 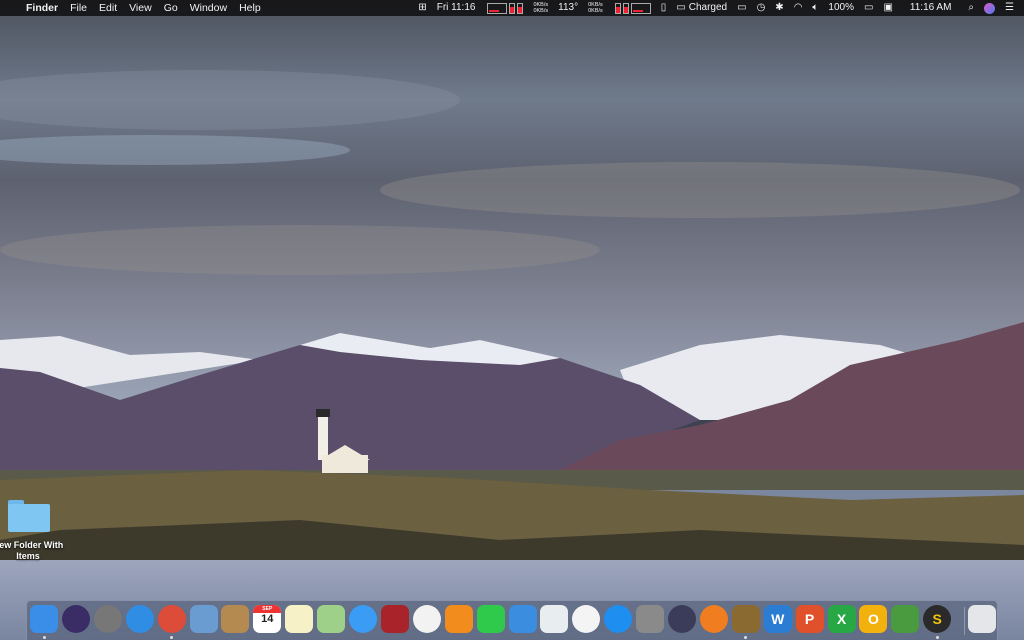 I want to click on dock-keynote-icon, so click(x=522, y=619).